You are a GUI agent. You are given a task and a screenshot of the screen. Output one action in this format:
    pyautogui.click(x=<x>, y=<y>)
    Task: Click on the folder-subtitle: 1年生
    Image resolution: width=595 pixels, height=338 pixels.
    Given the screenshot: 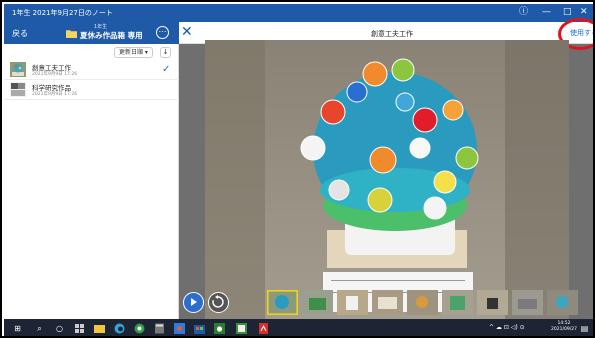 What is the action you would take?
    pyautogui.click(x=101, y=27)
    